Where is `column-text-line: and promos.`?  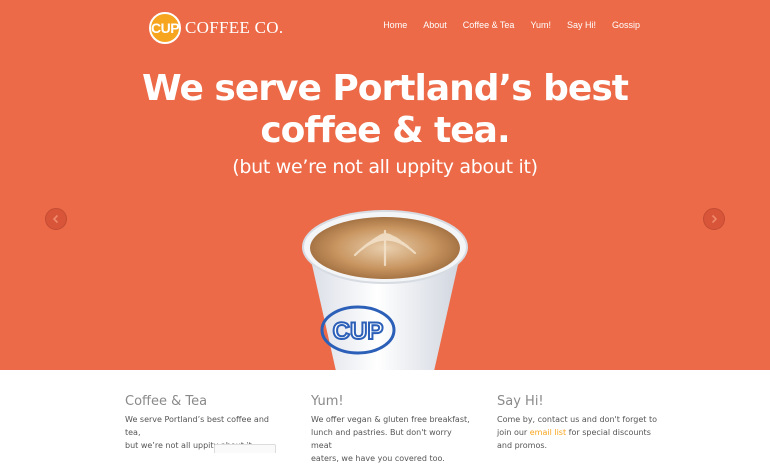
column-text-line: and promos. is located at coordinates (522, 445).